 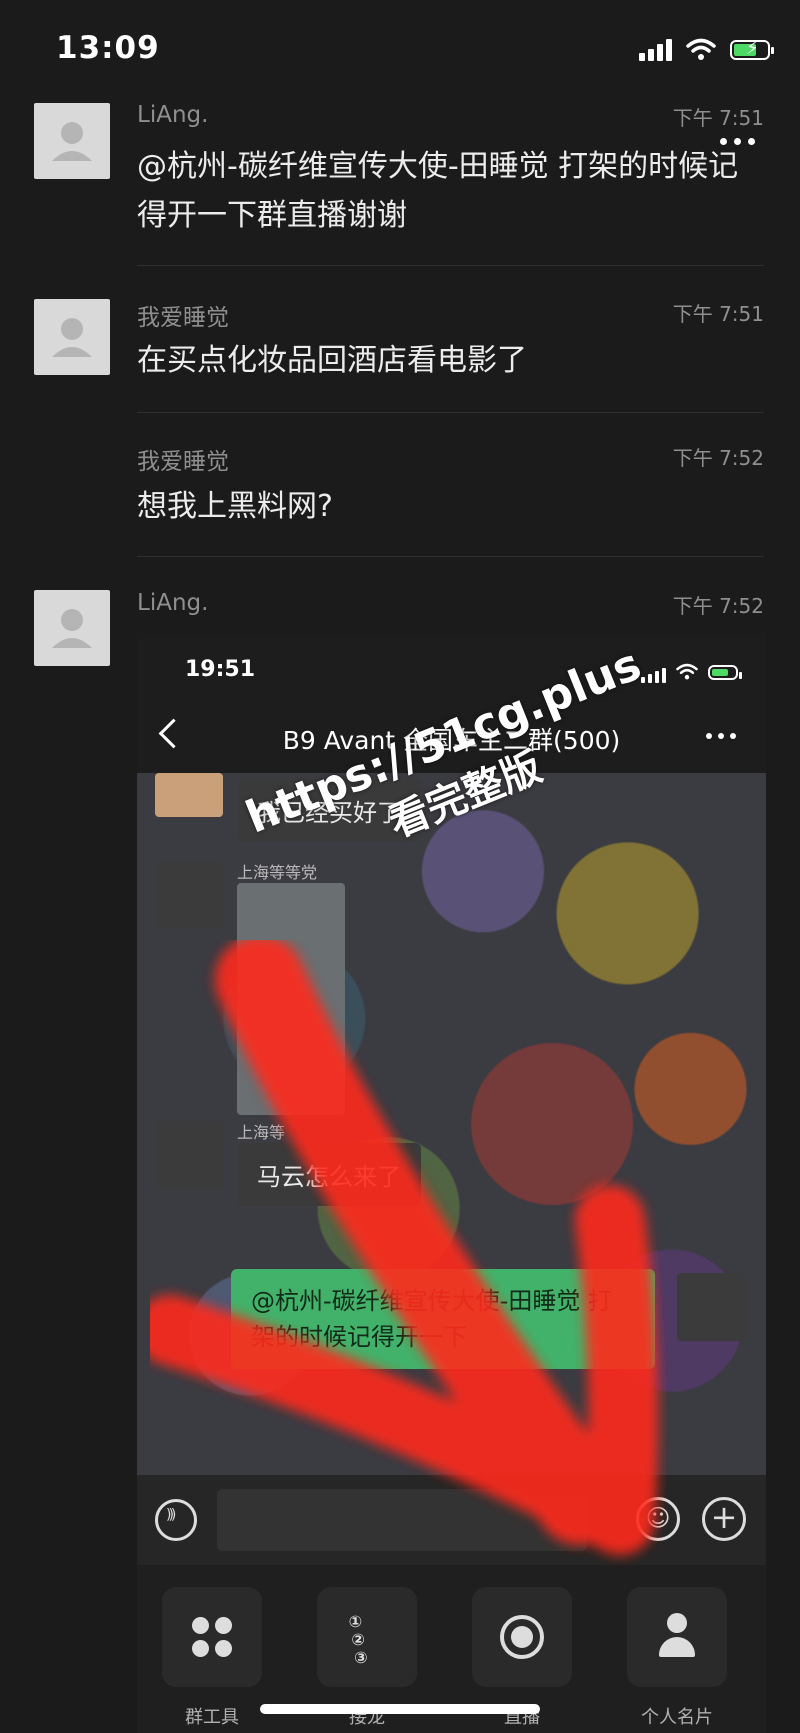 What do you see at coordinates (212, 1717) in the screenshot?
I see `tool-label: 群工具` at bounding box center [212, 1717].